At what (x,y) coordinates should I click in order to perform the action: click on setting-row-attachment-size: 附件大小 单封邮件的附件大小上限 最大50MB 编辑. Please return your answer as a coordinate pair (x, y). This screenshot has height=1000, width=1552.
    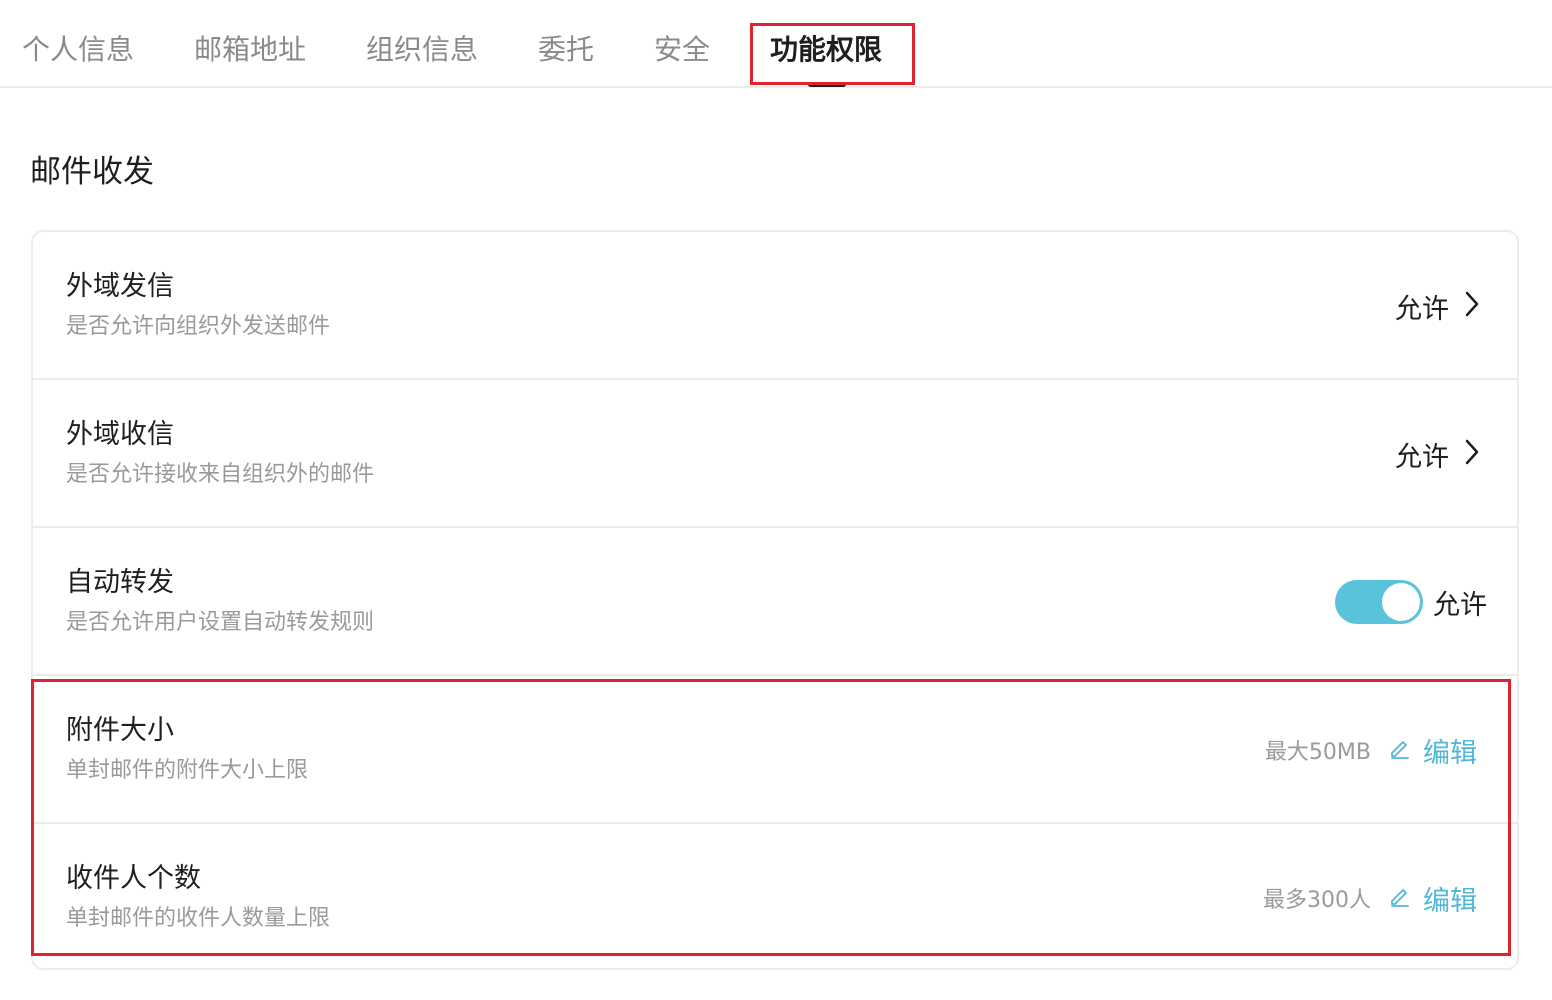
    Looking at the image, I should click on (775, 750).